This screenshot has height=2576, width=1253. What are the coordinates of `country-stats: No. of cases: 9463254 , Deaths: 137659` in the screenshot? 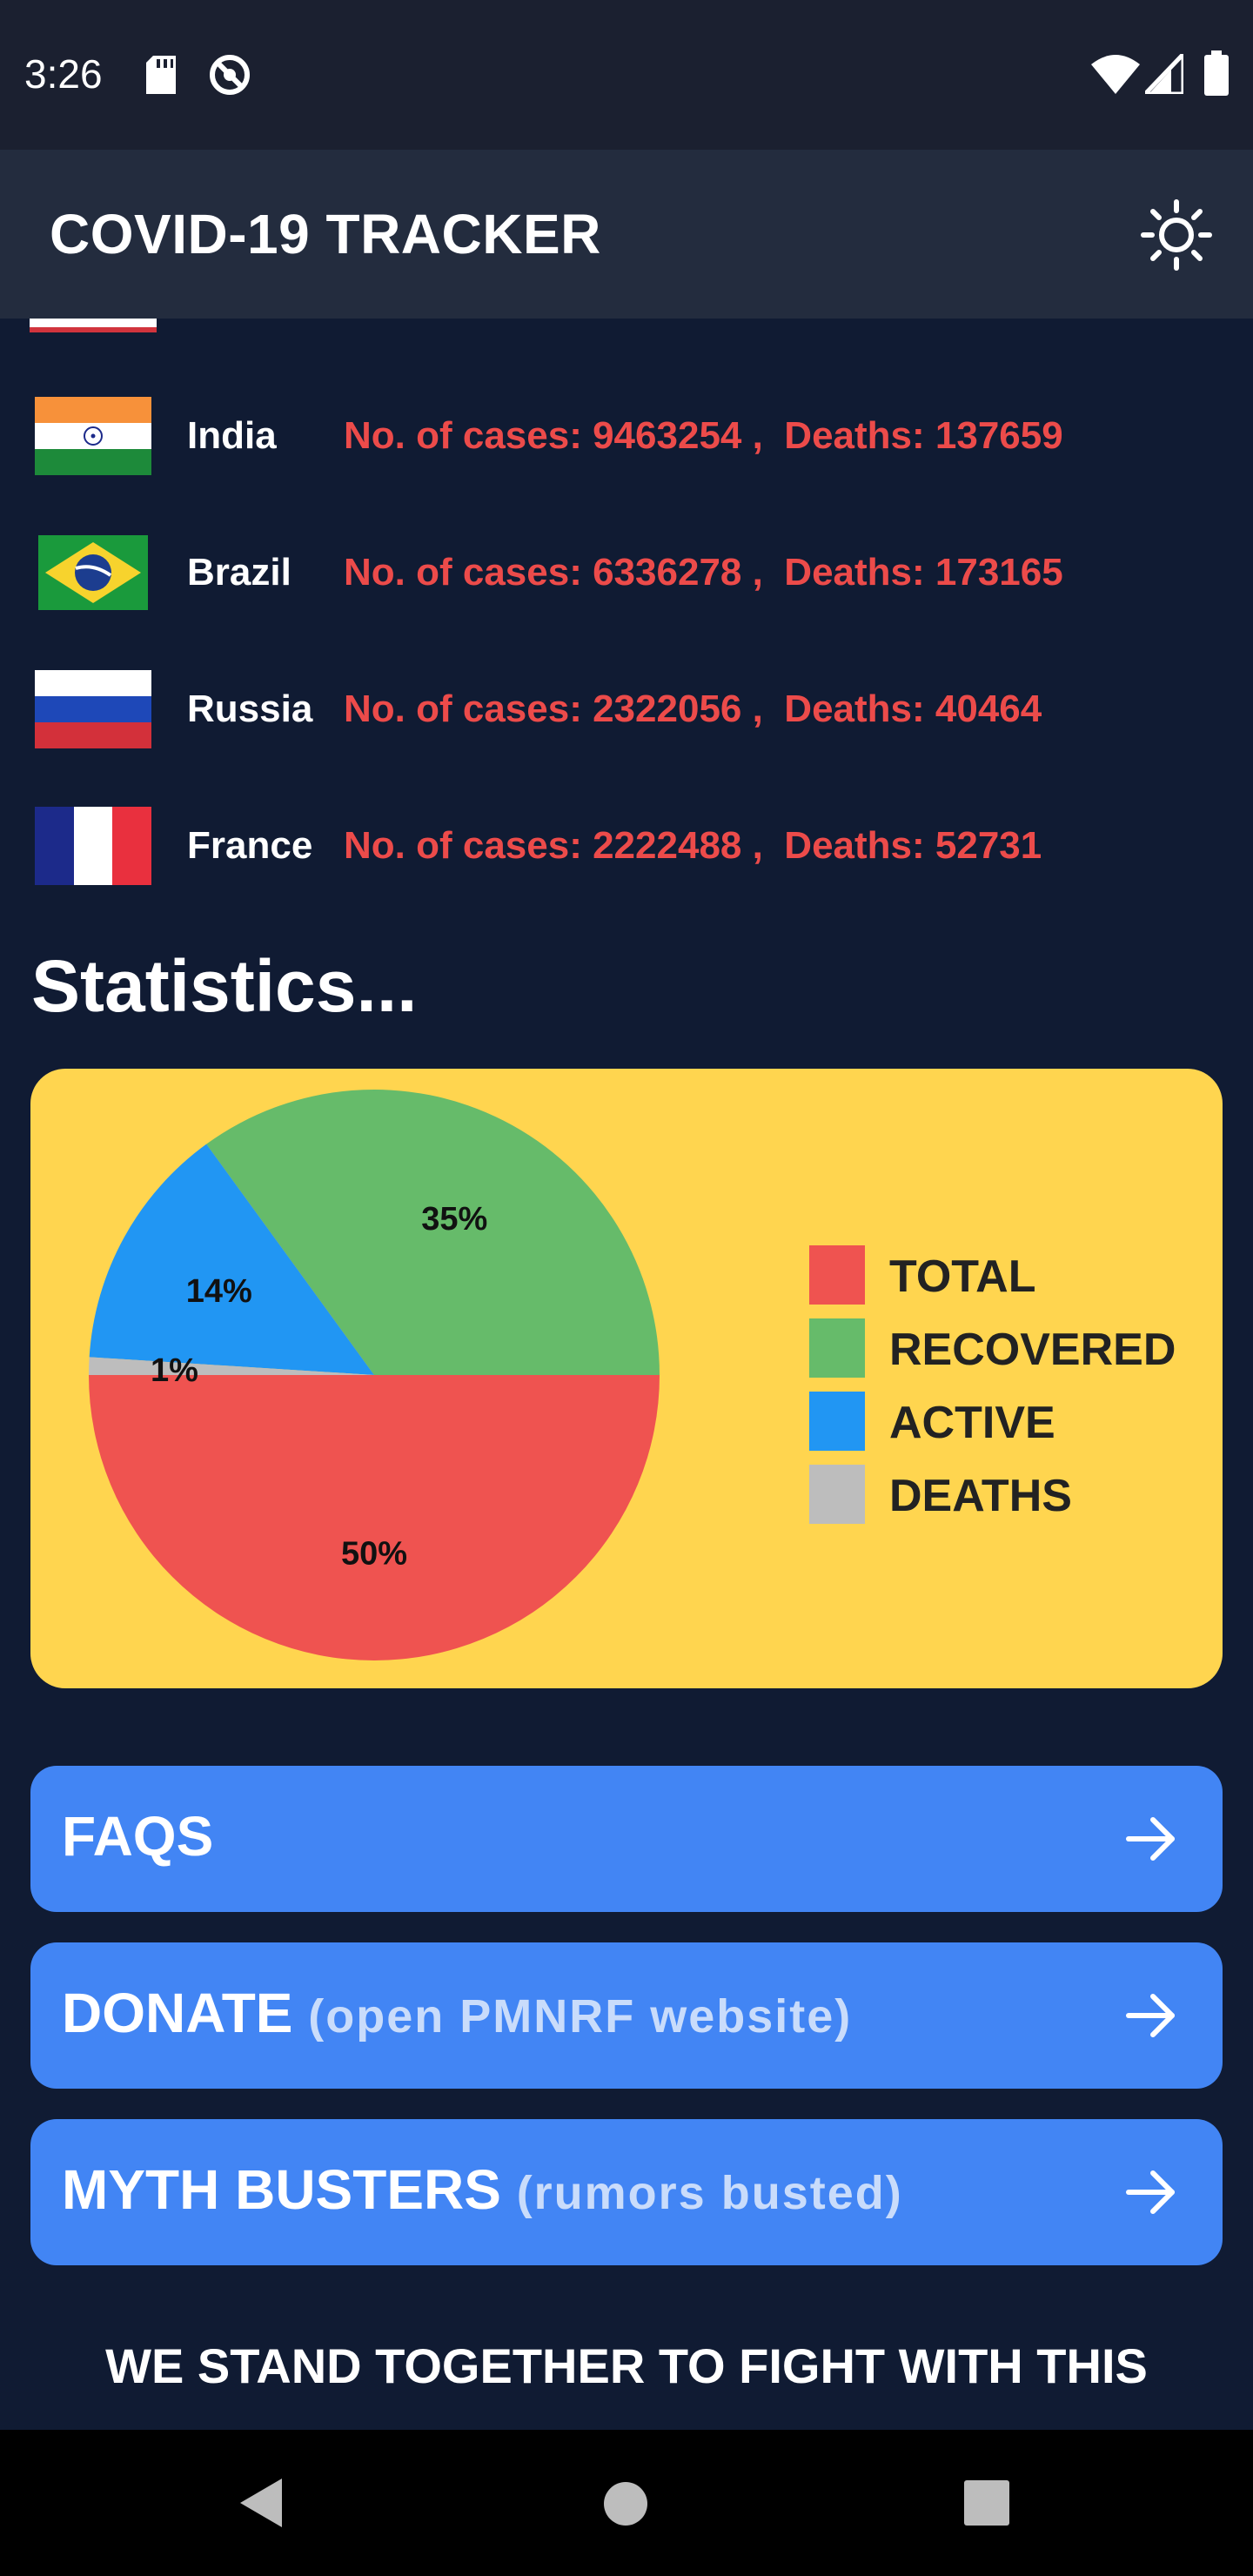 It's located at (703, 436).